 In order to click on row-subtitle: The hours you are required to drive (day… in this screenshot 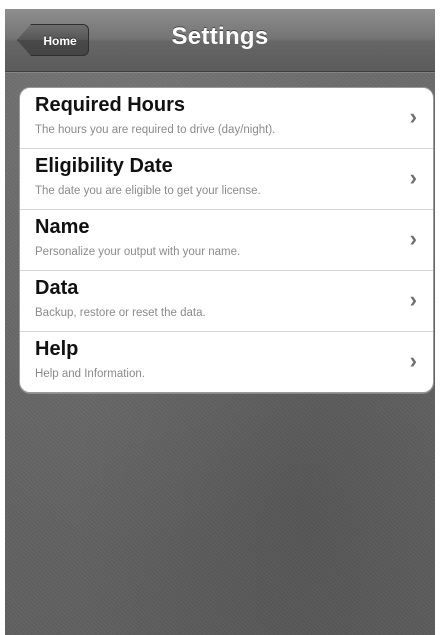, I will do `click(155, 130)`.